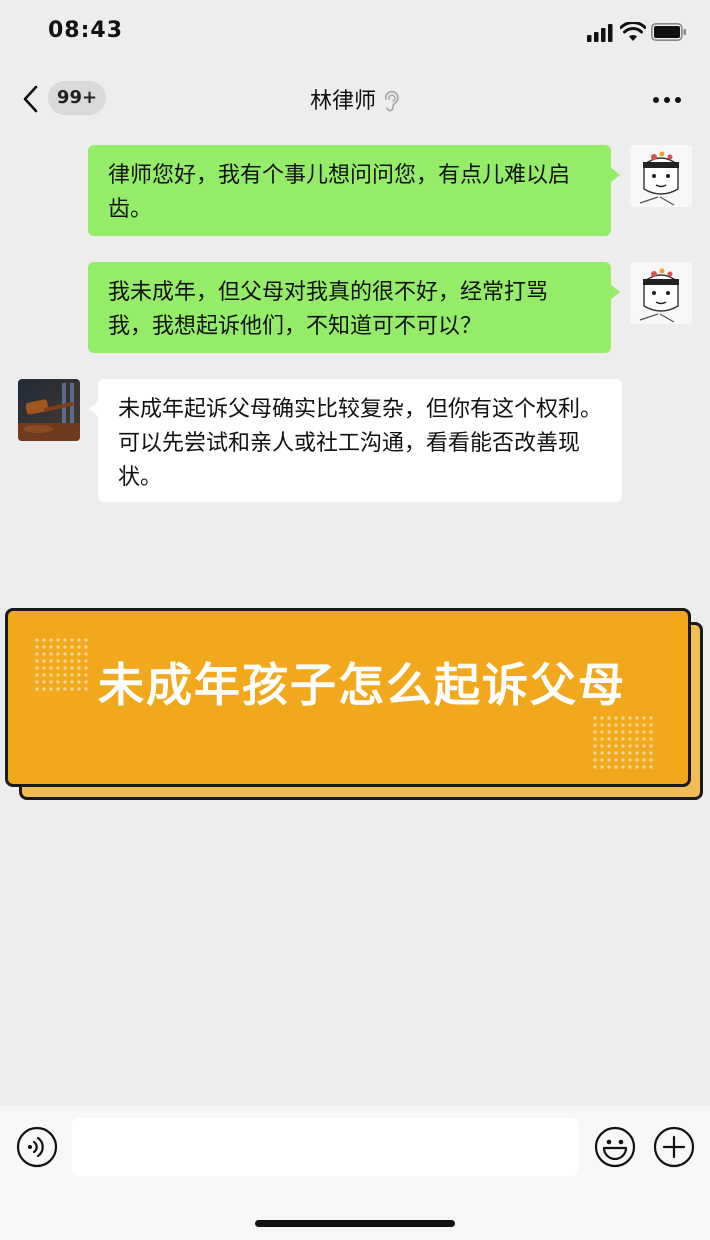 The image size is (710, 1240). I want to click on lawyer-avatar, so click(49, 410).